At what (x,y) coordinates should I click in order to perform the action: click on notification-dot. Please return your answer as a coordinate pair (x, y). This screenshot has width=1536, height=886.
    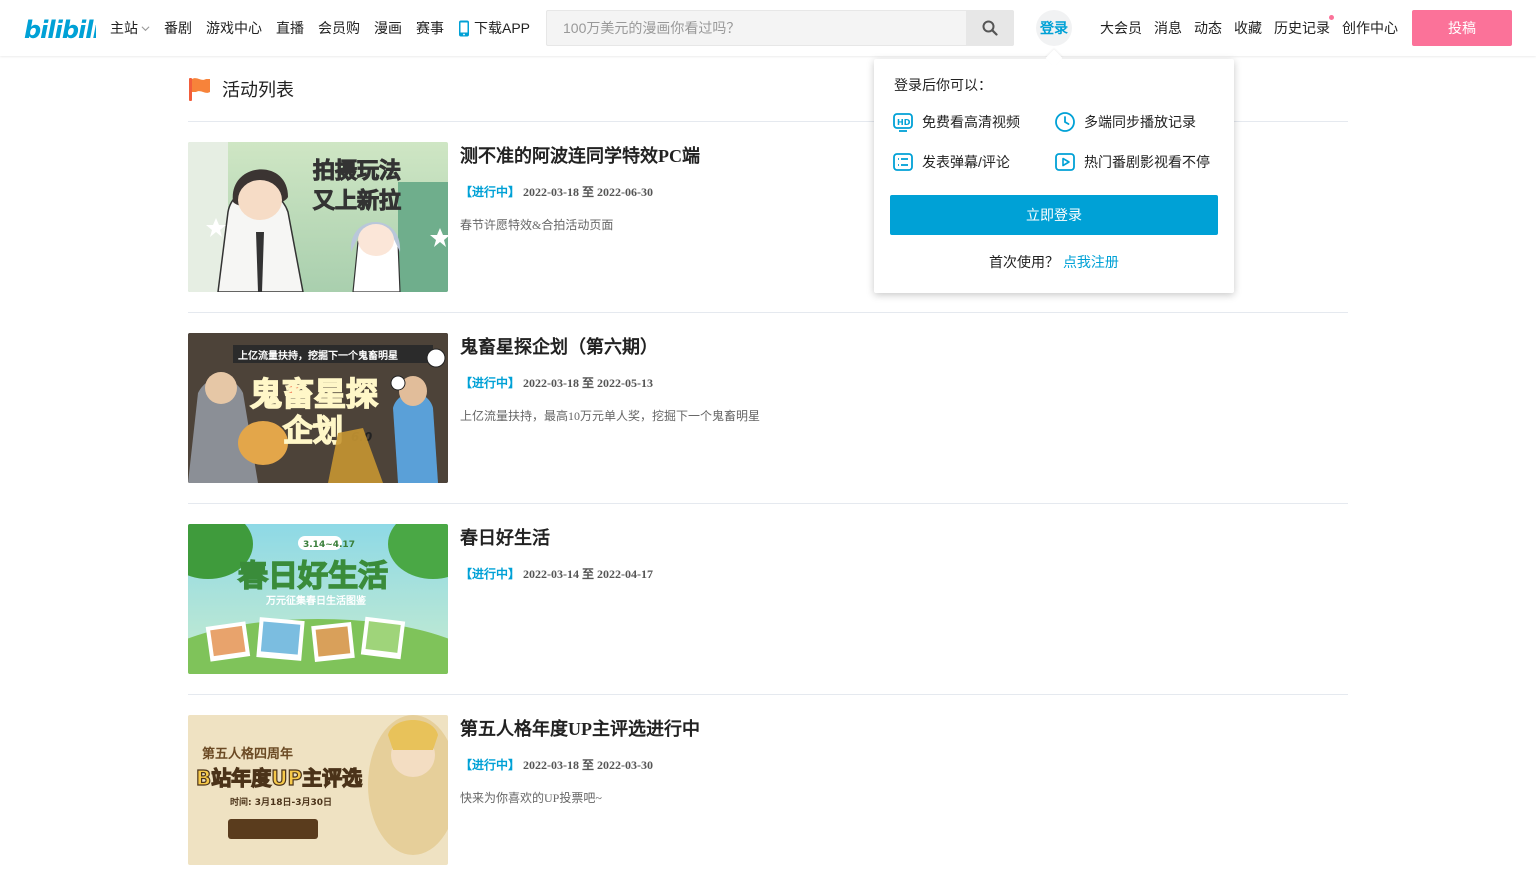
    Looking at the image, I should click on (1331, 17).